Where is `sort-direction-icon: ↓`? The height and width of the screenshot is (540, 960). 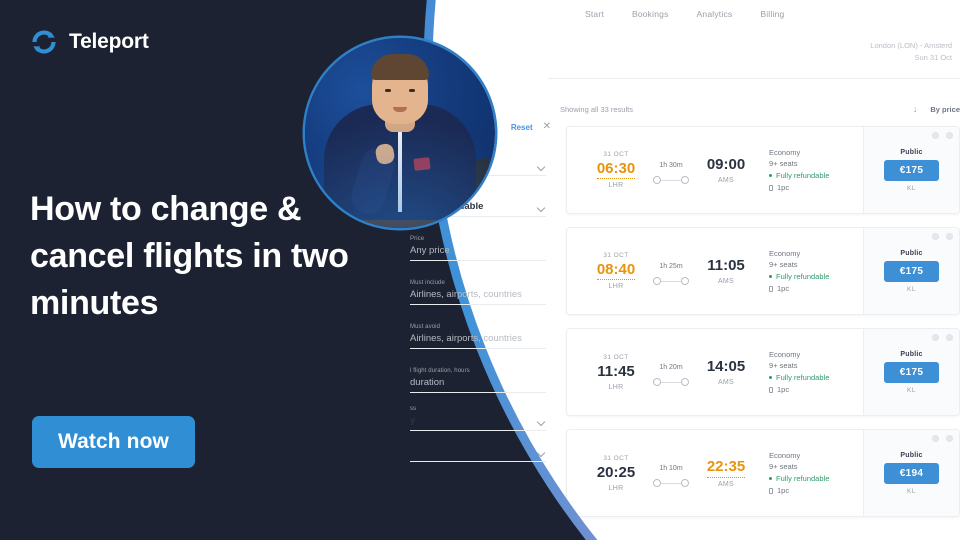 sort-direction-icon: ↓ is located at coordinates (915, 109).